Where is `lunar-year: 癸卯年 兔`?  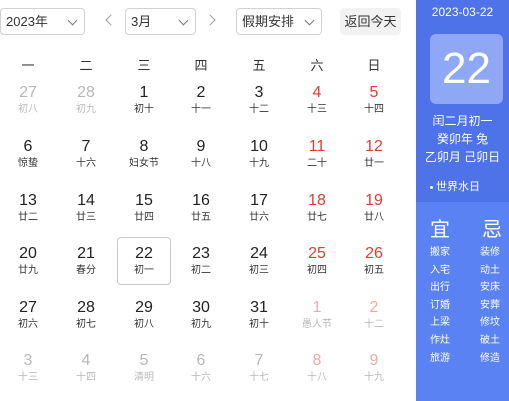
lunar-year: 癸卯年 兔 is located at coordinates (462, 139).